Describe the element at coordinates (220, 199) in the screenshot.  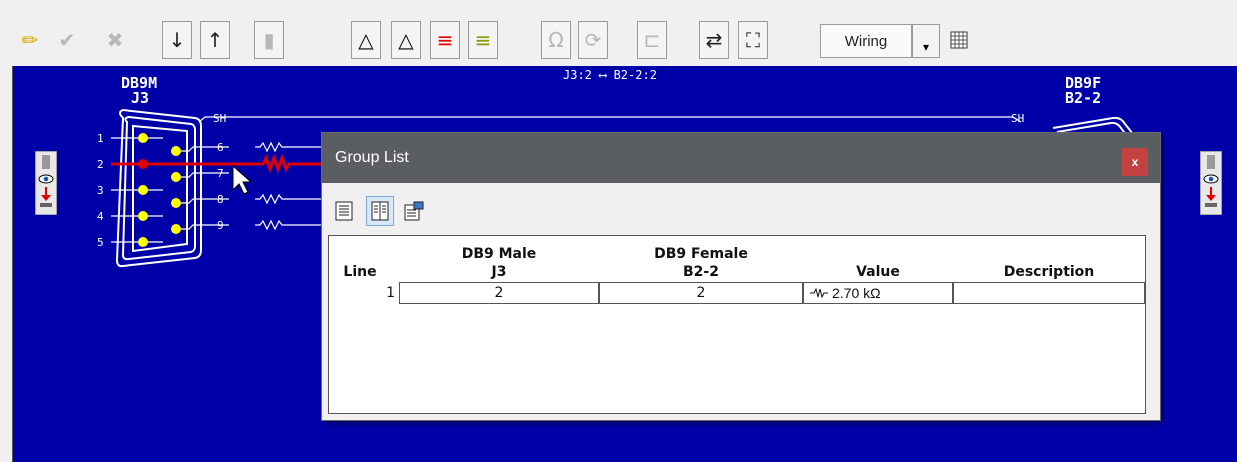
I see `wire-label-8: 8` at that location.